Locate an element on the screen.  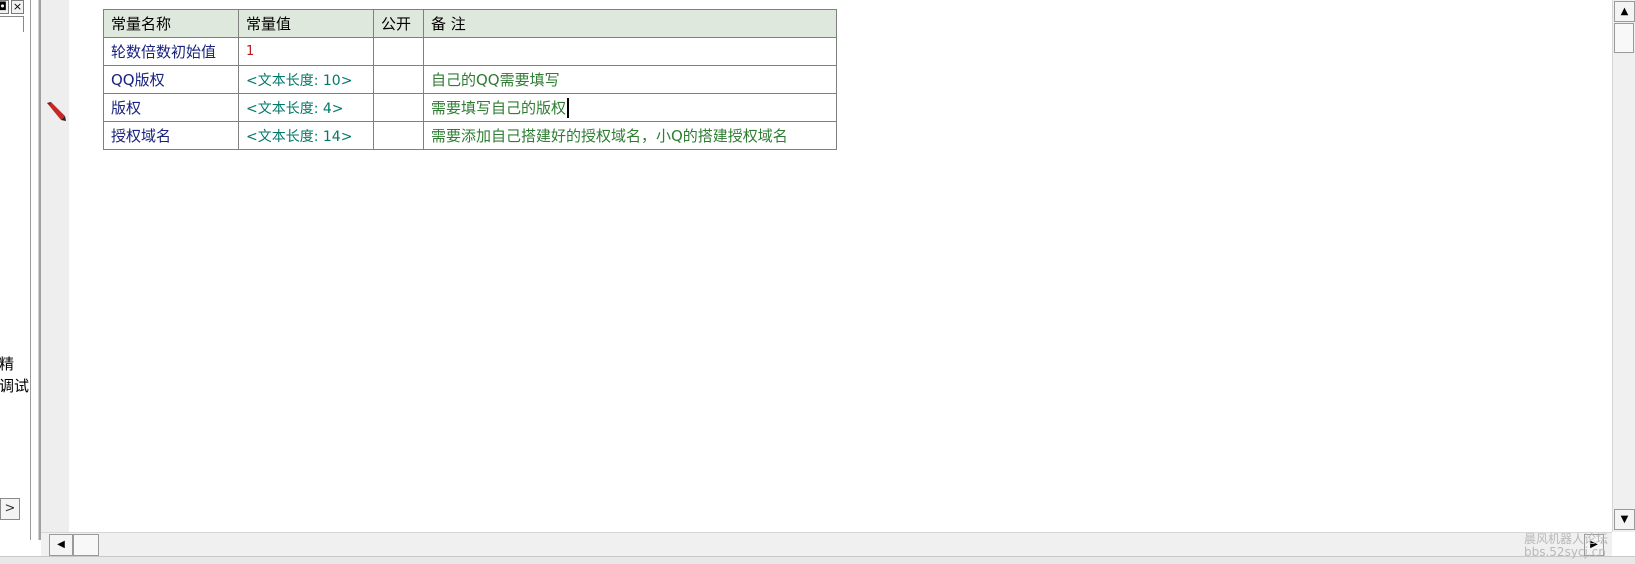
constant-name-cell: QQ版权 is located at coordinates (171, 79).